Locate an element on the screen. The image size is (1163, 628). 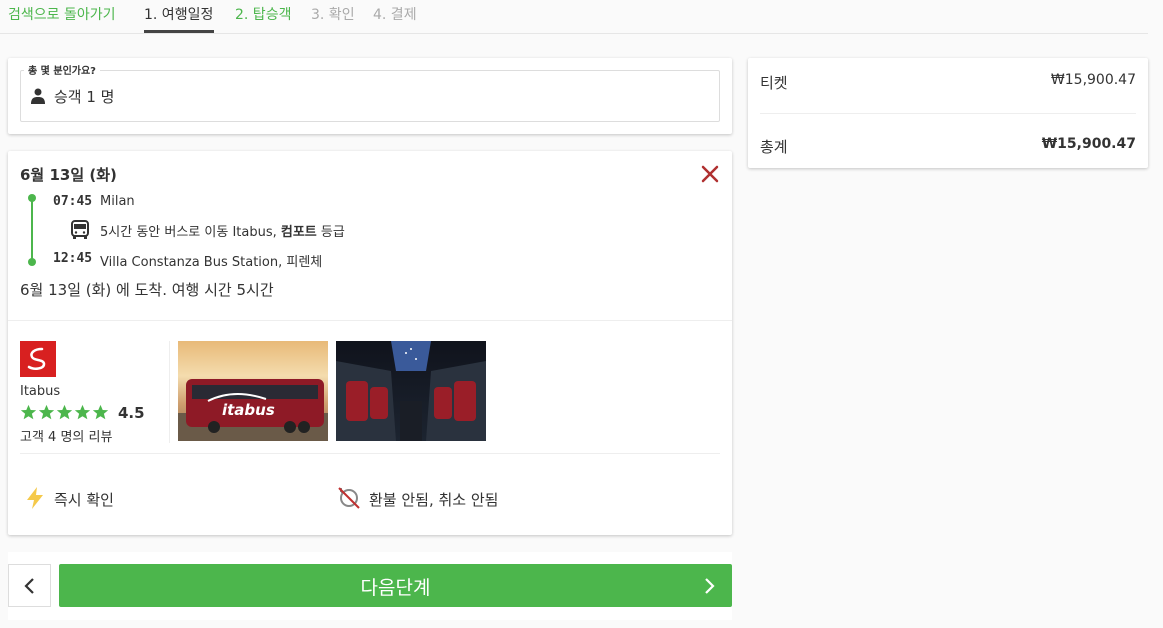
arrival-summary: 6월 13일 (화) 에 도착. 여행 시간 5시간 is located at coordinates (147, 290).